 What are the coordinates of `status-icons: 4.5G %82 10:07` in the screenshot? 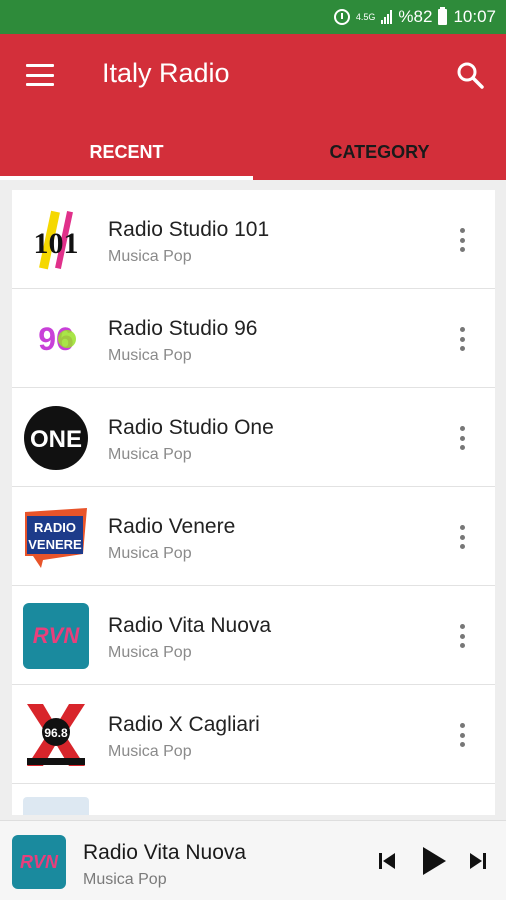 It's located at (414, 17).